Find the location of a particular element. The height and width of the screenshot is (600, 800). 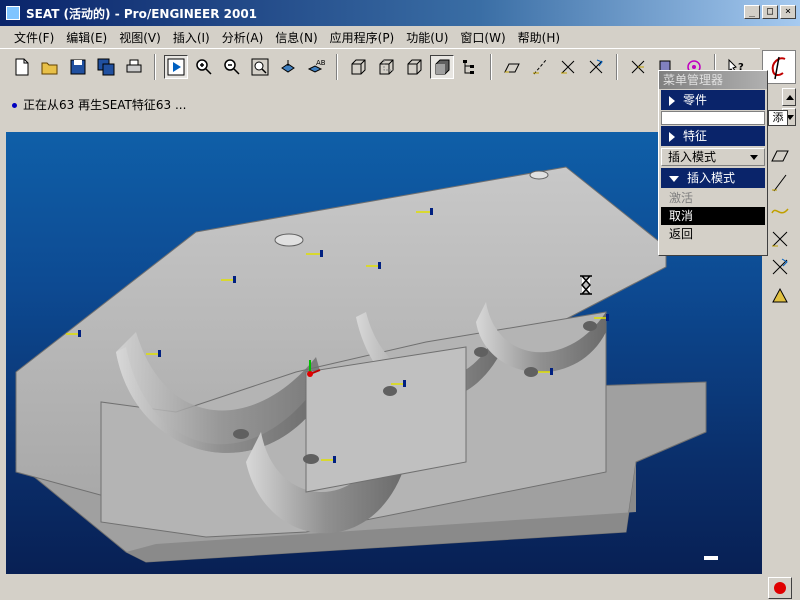

hidden-line-icon is located at coordinates (386, 67).